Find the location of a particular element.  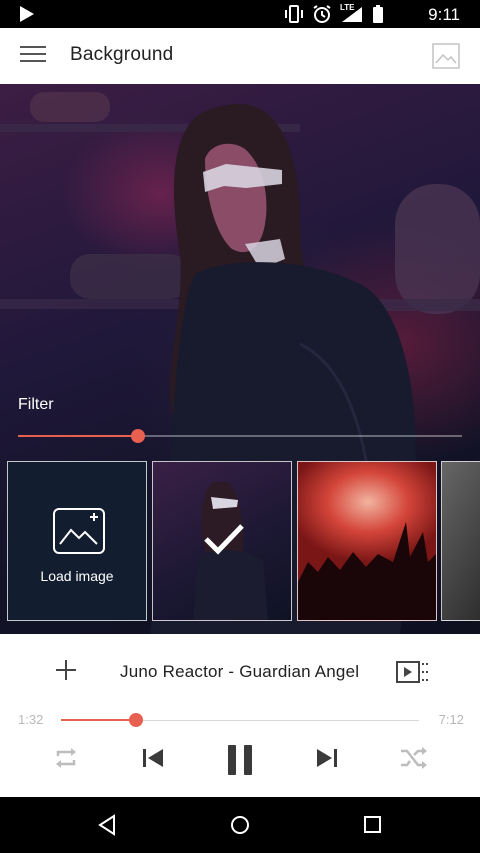

background-thumbnail-studio is located at coordinates (460, 541).